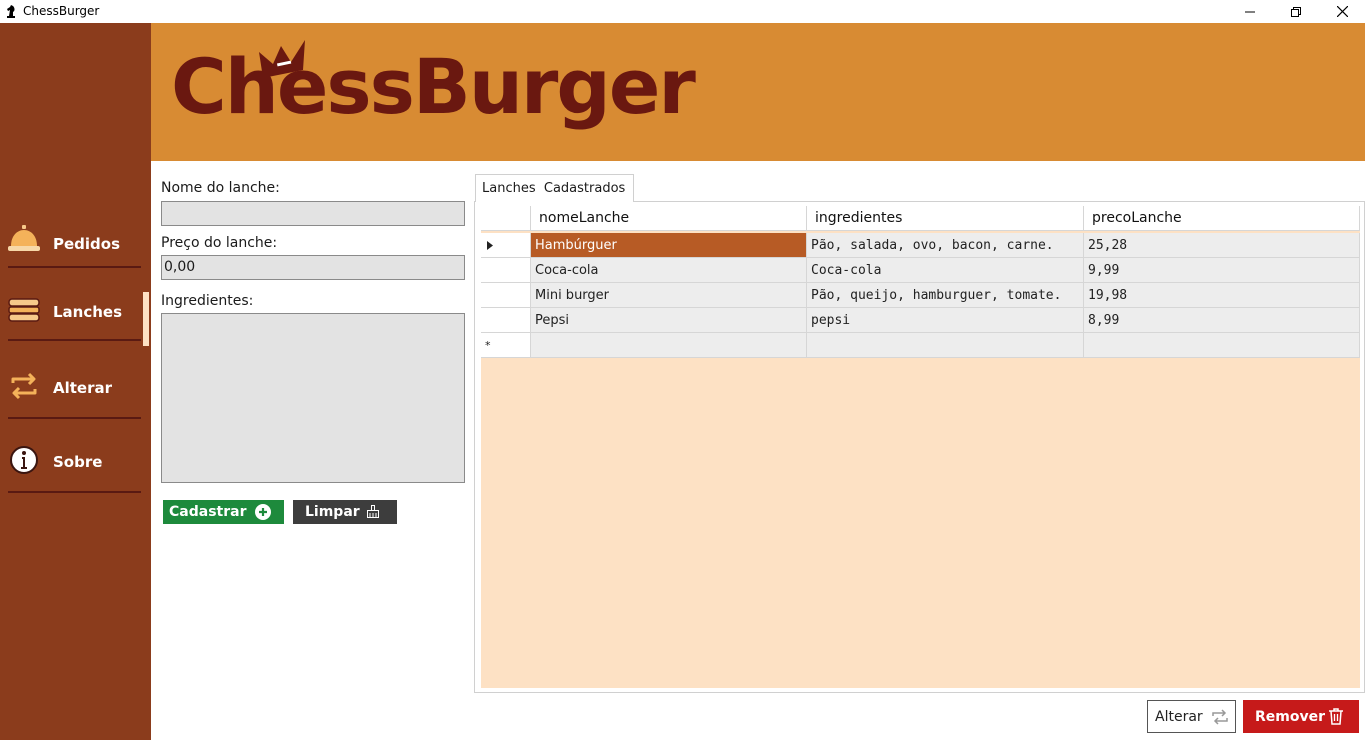 The width and height of the screenshot is (1365, 740). What do you see at coordinates (490, 245) in the screenshot?
I see `current-row-arrow-icon` at bounding box center [490, 245].